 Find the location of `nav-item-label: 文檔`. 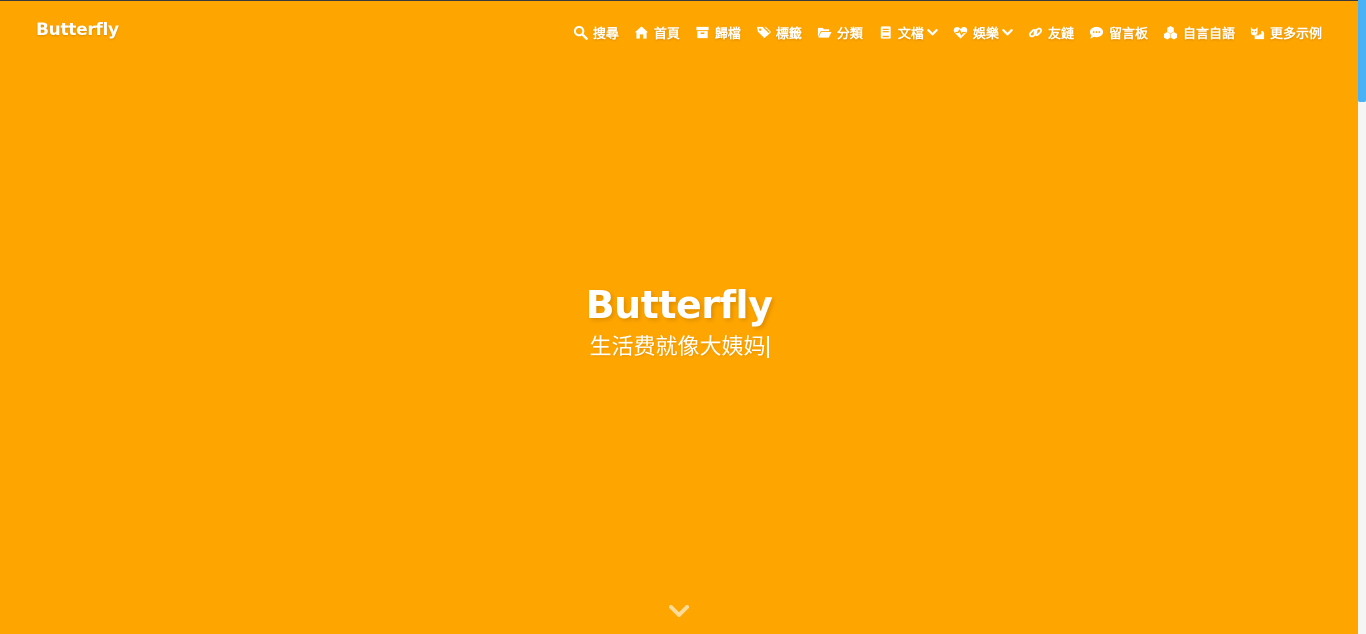

nav-item-label: 文檔 is located at coordinates (910, 34).